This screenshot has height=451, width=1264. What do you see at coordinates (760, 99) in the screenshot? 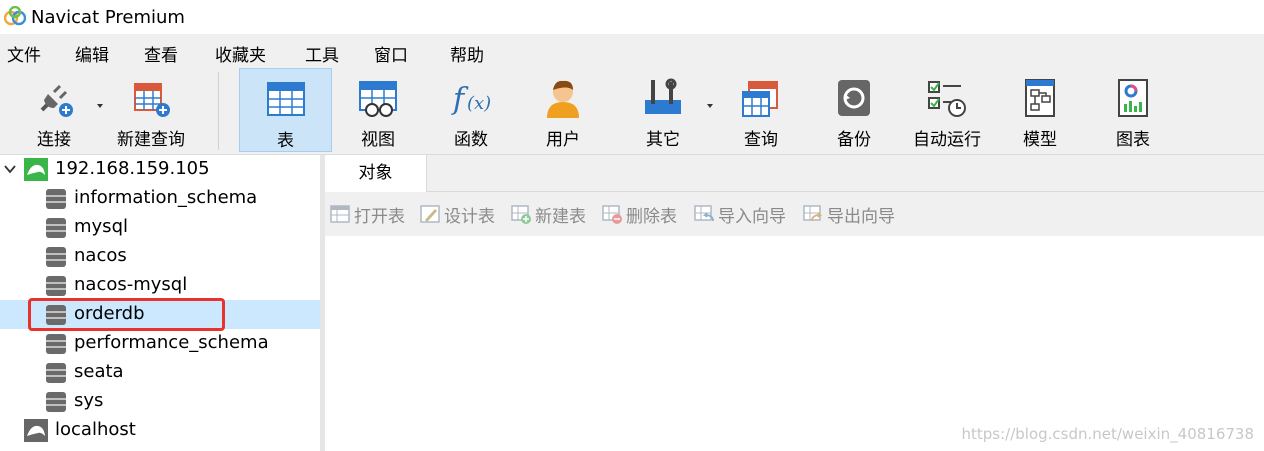
I see `query-icon` at bounding box center [760, 99].